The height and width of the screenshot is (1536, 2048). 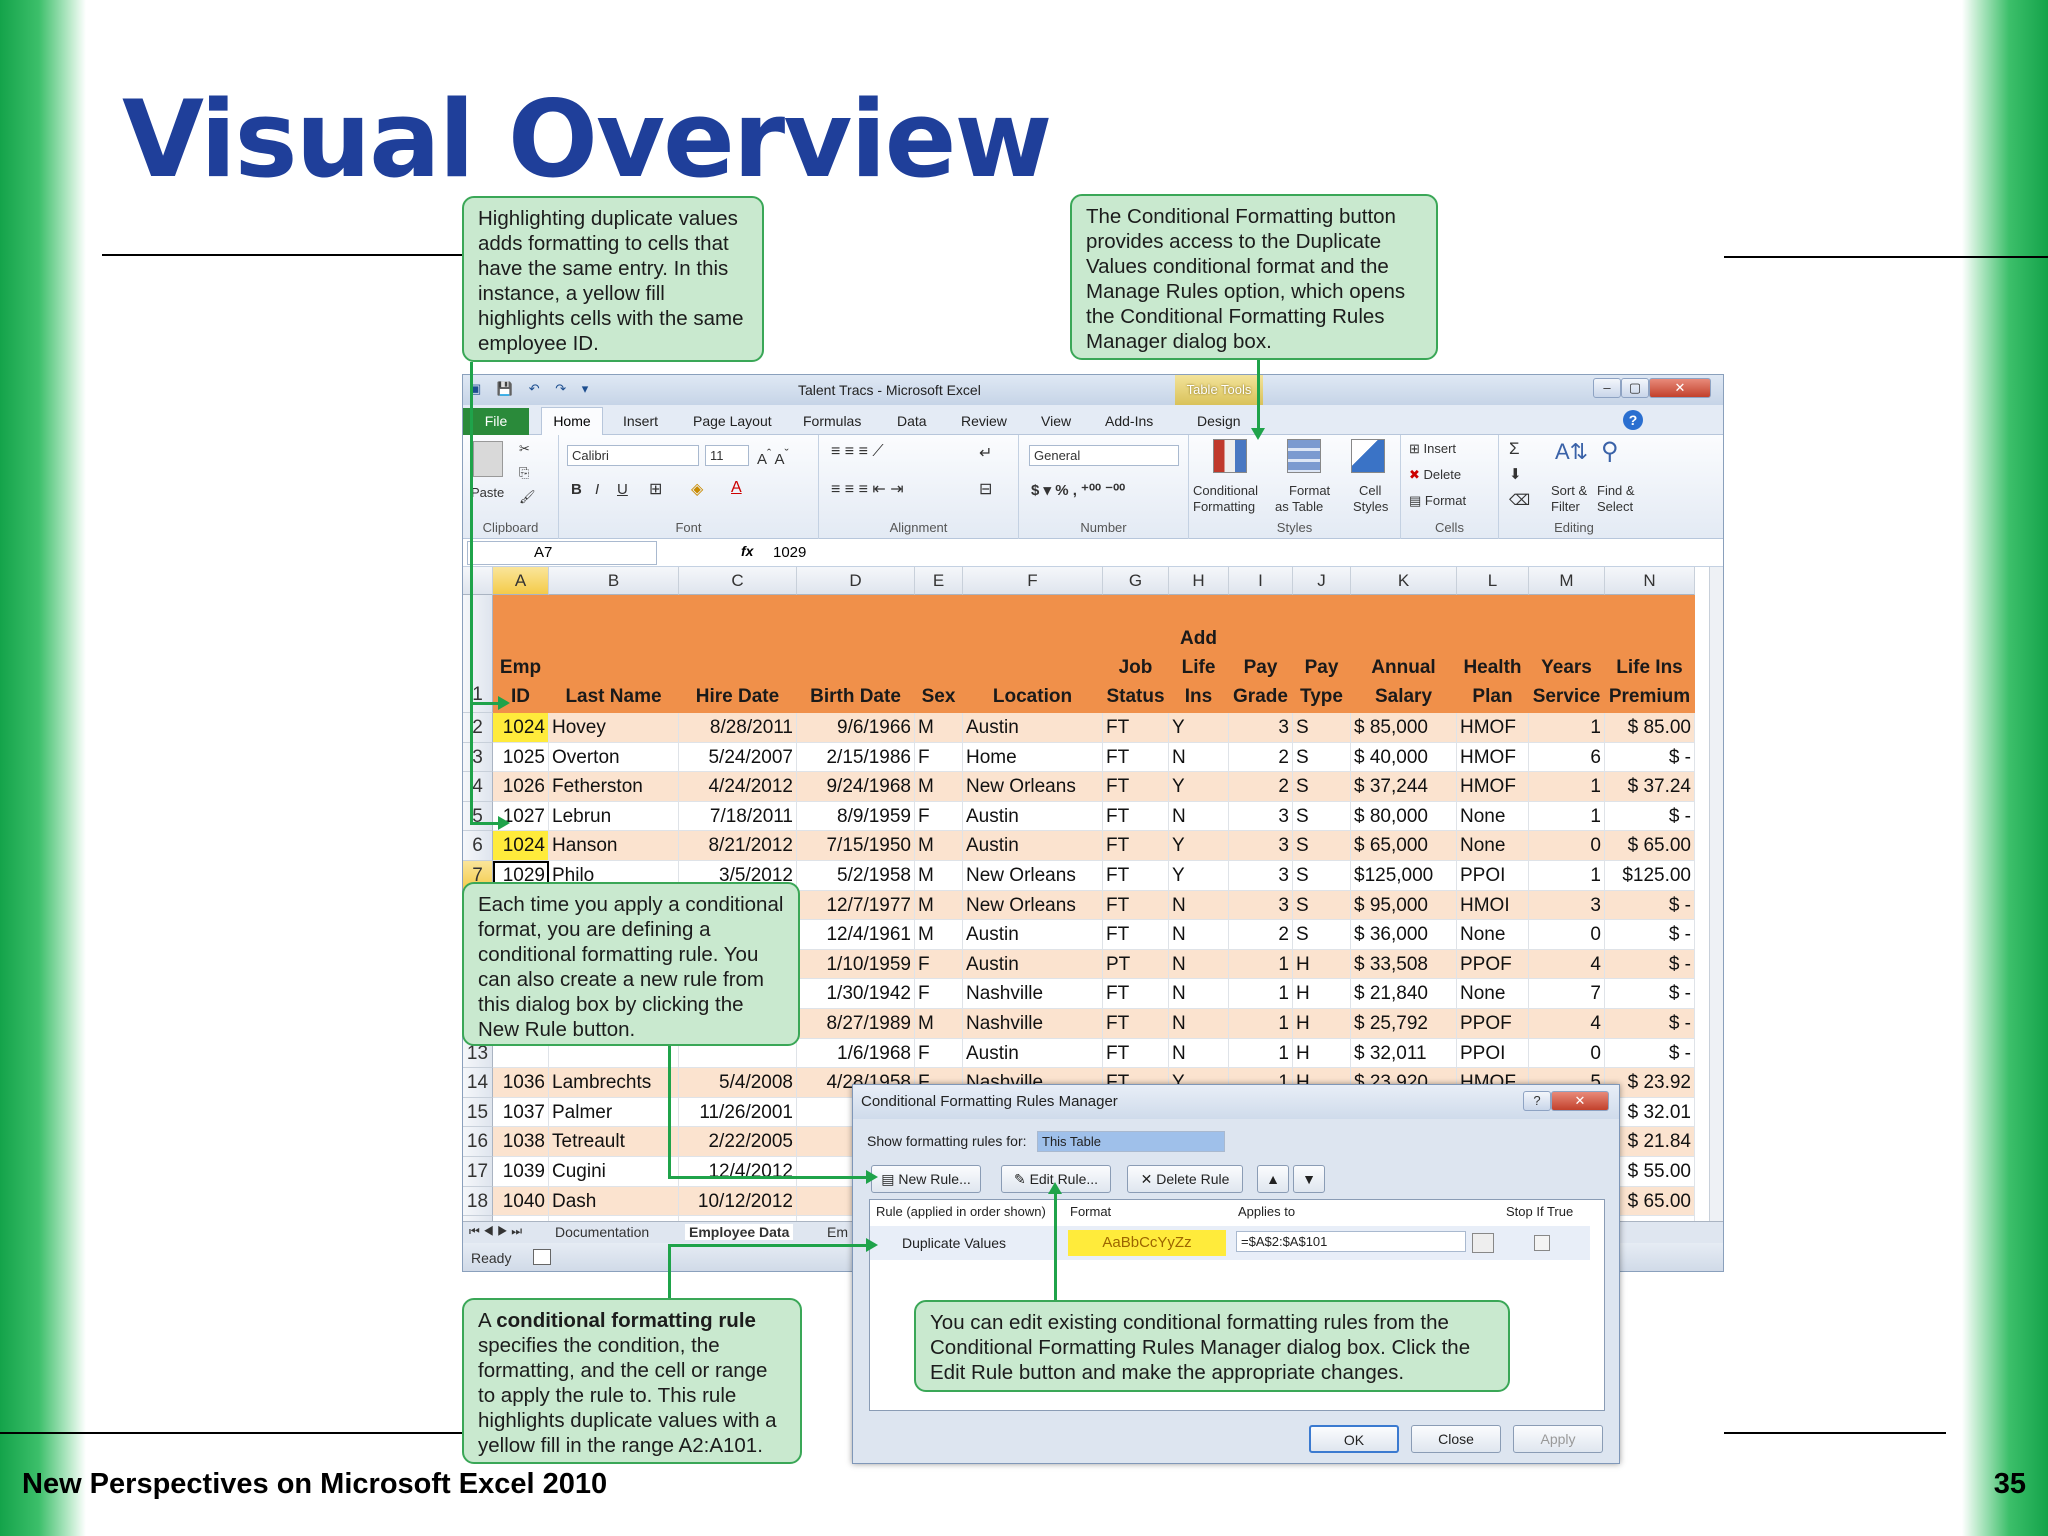 I want to click on underline-button: U, so click(x=622, y=489).